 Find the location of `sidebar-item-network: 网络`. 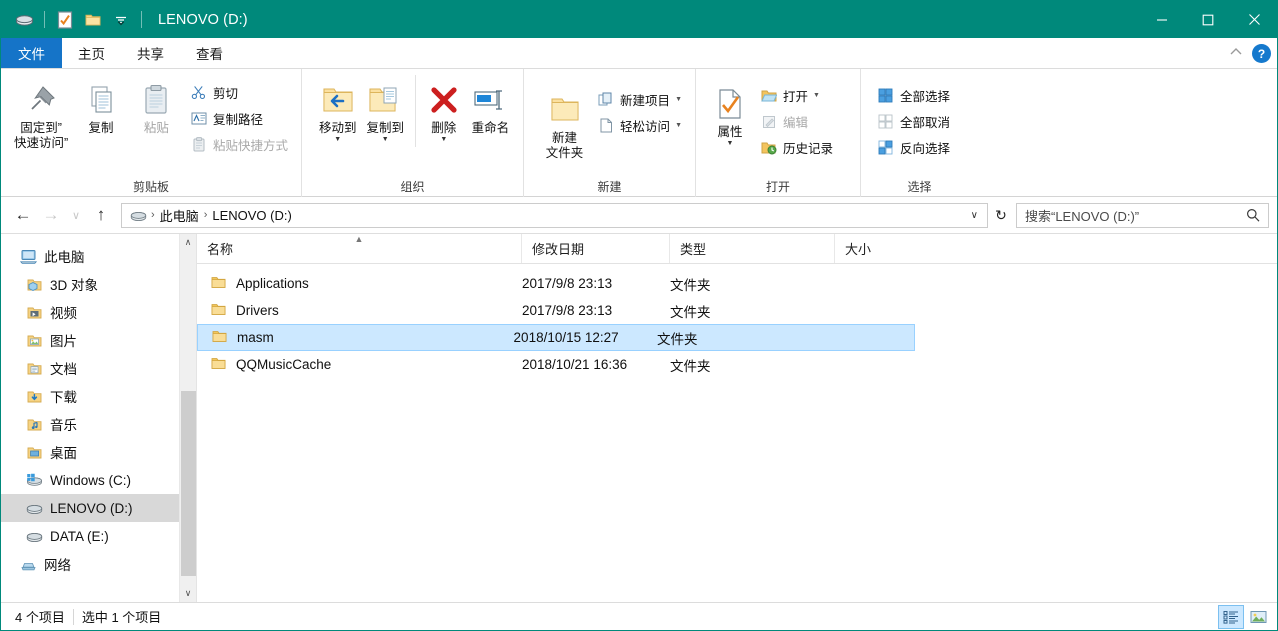

sidebar-item-network: 网络 is located at coordinates (98, 564).